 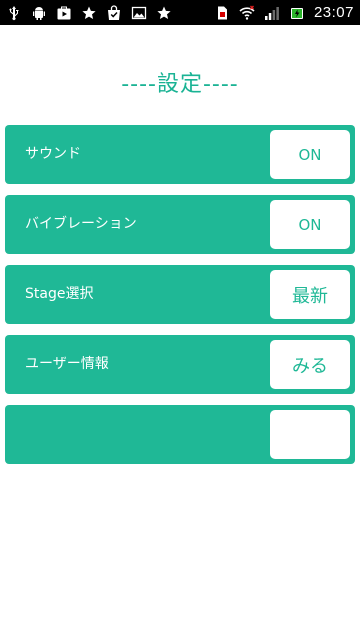 What do you see at coordinates (64, 13) in the screenshot?
I see `play-store-icon` at bounding box center [64, 13].